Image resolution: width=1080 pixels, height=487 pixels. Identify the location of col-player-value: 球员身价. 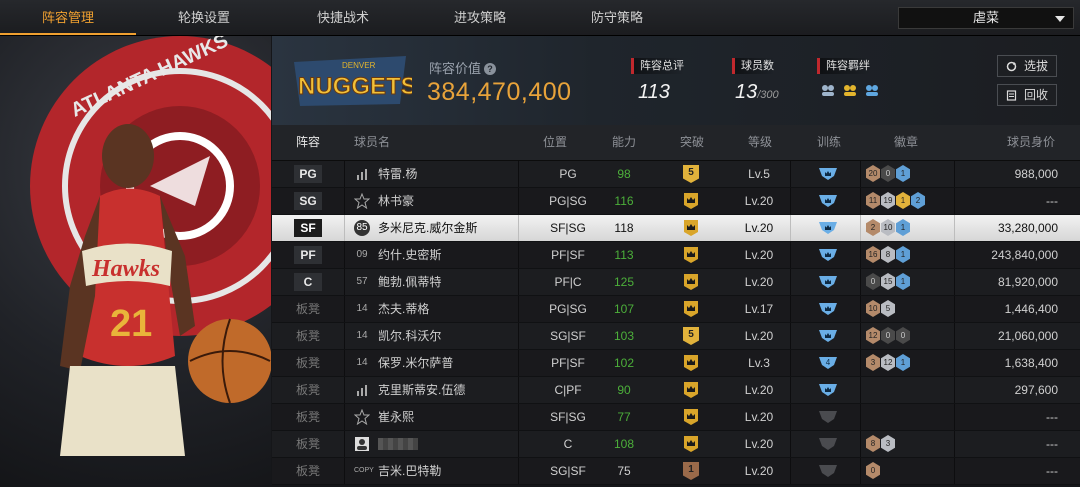
(1031, 142).